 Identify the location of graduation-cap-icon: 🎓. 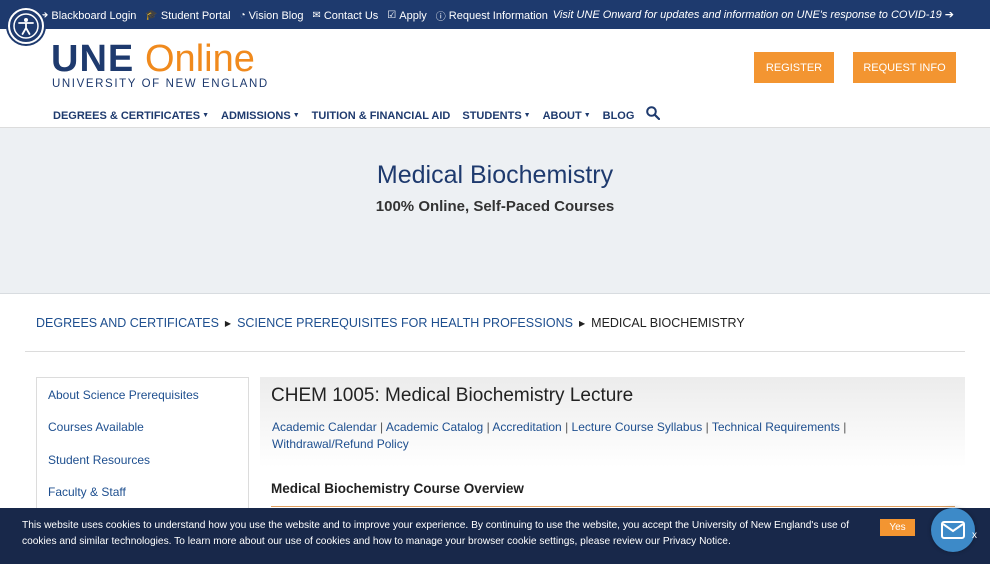
(151, 15).